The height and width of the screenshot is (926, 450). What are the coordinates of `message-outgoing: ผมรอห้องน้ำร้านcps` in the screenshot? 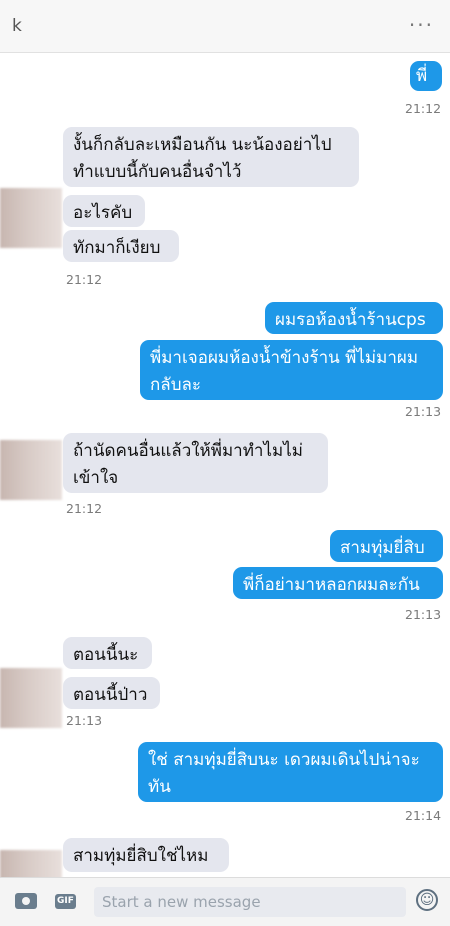 It's located at (354, 318).